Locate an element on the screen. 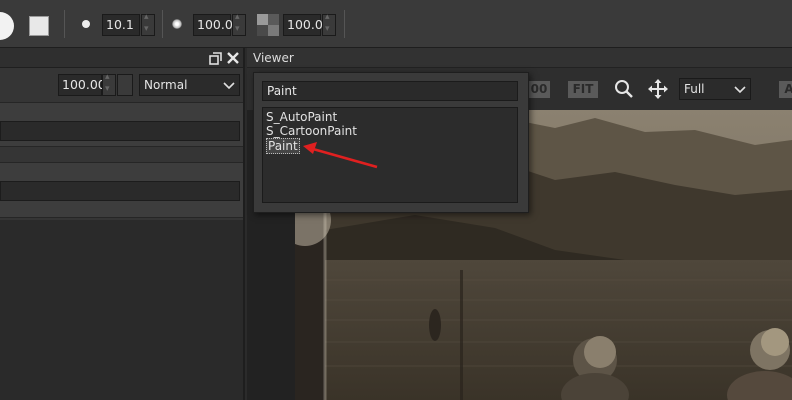 The height and width of the screenshot is (400, 792). annotation-arrow-icon is located at coordinates (340, 155).